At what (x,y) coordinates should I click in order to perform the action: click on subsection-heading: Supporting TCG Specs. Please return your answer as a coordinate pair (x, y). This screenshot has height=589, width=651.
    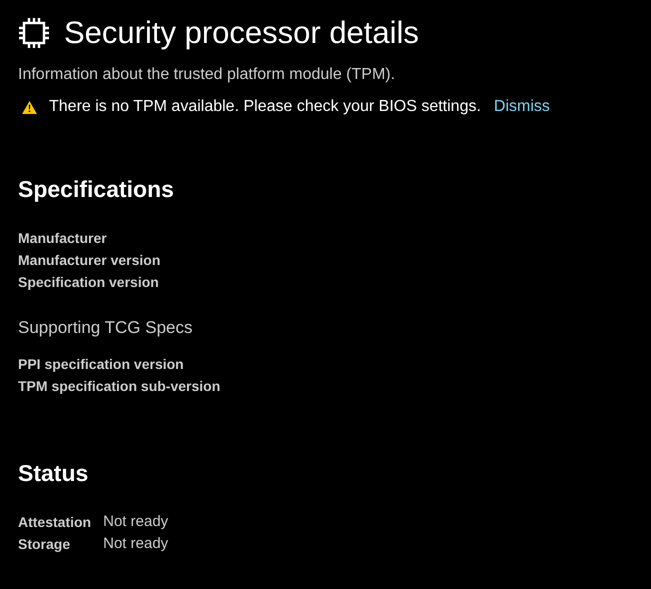
    Looking at the image, I should click on (106, 328).